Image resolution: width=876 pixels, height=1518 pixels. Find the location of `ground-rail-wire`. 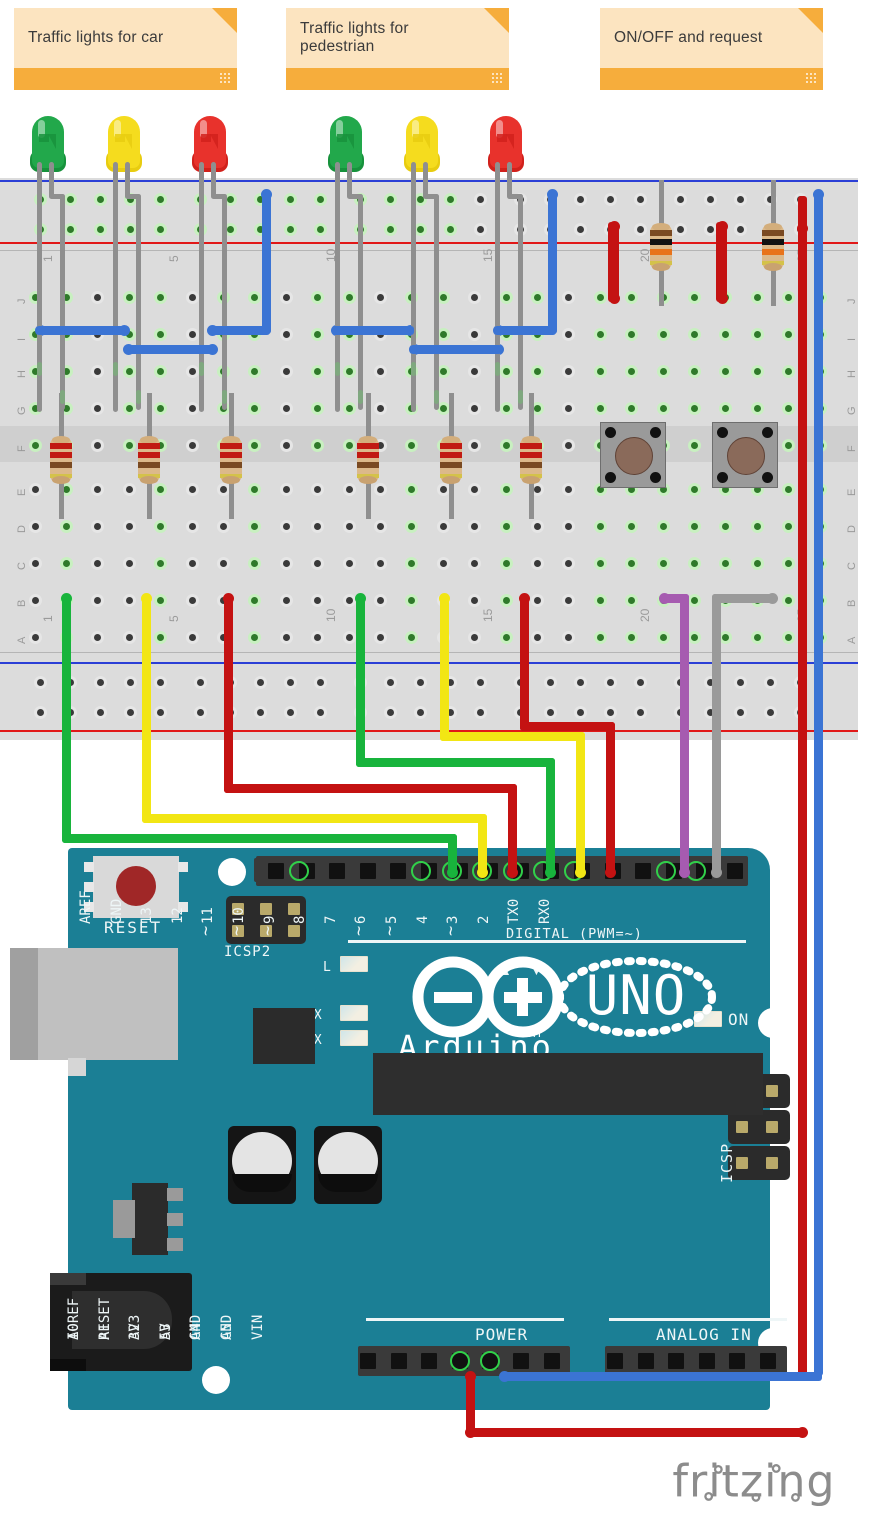

ground-rail-wire is located at coordinates (818, 783).